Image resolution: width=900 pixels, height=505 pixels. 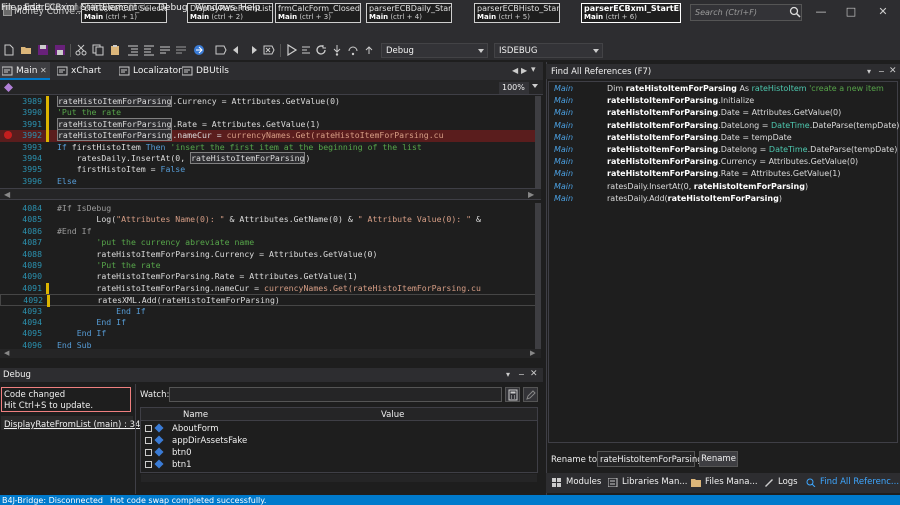 I want to click on call-stack-item: DisplayRateFromList (main) : 3400, so click(x=77, y=425).